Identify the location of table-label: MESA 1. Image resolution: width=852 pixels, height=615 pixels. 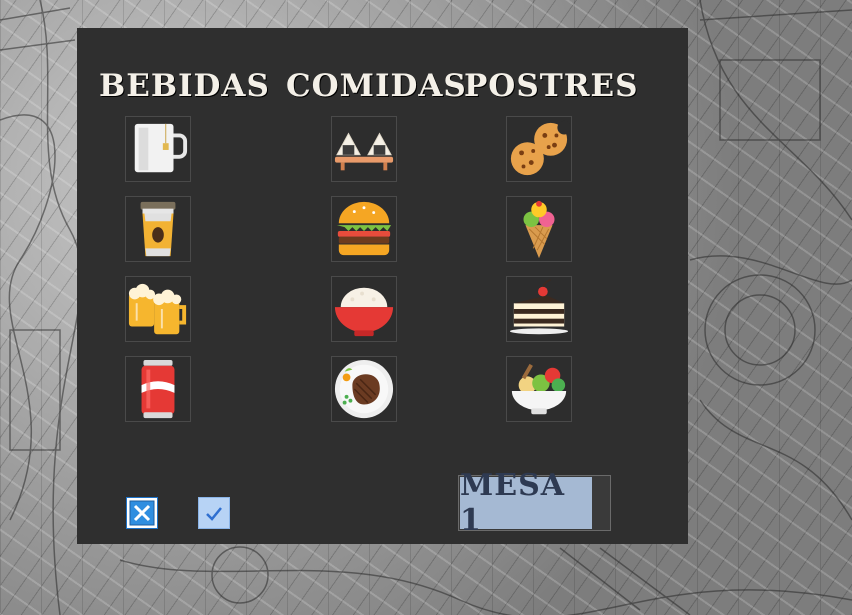
(526, 503).